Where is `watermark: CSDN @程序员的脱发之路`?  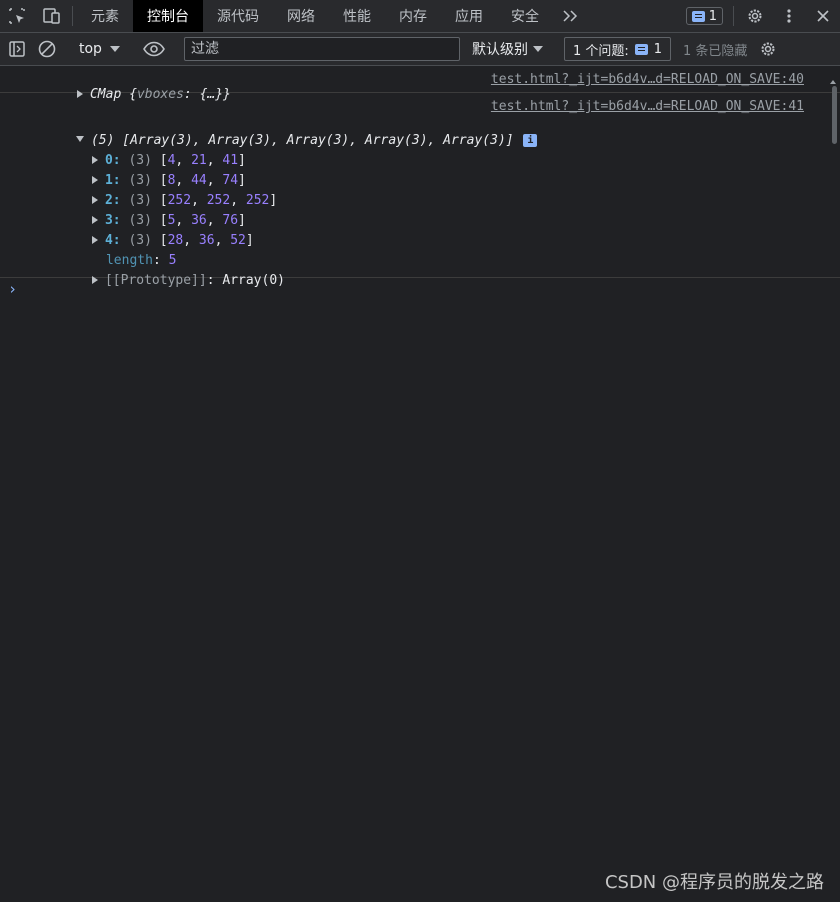 watermark: CSDN @程序员的脱发之路 is located at coordinates (714, 882).